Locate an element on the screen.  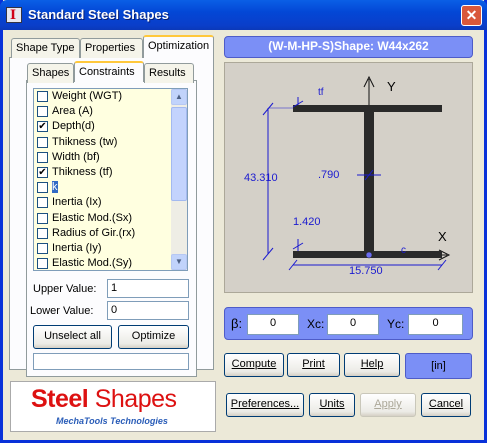
scroll-down-icon: ▼ is located at coordinates (179, 262).